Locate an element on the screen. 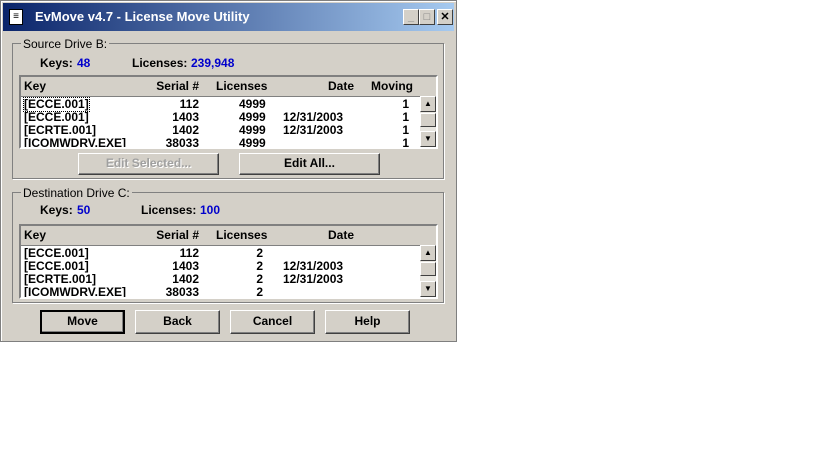 The height and width of the screenshot is (460, 819). source-keys-label: Keys: is located at coordinates (56, 63).